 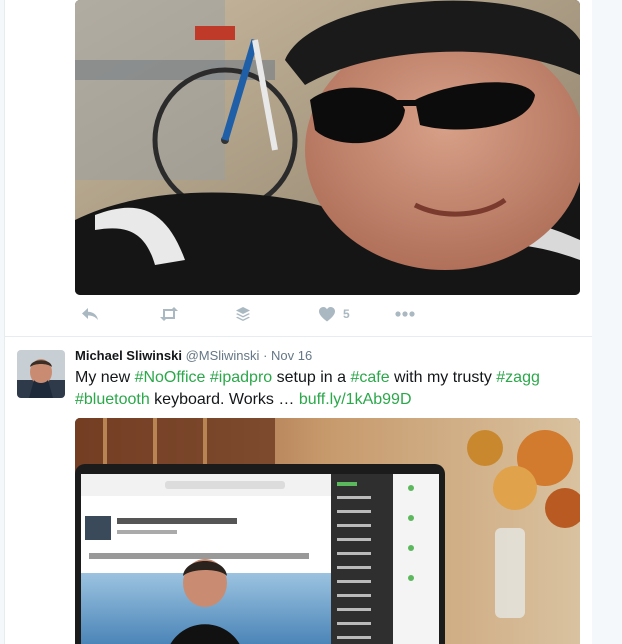 I want to click on tweet-1-actions: 5, so click(x=285, y=314).